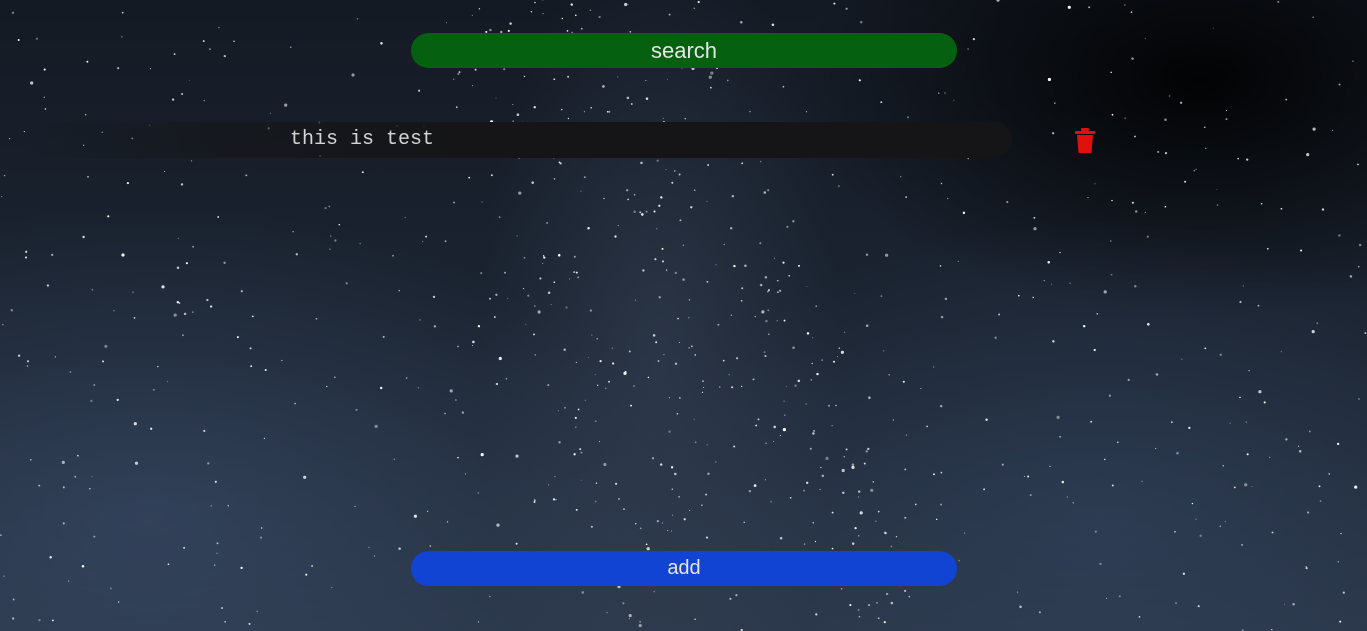 This screenshot has height=631, width=1367. What do you see at coordinates (684, 50) in the screenshot?
I see `search-button: search` at bounding box center [684, 50].